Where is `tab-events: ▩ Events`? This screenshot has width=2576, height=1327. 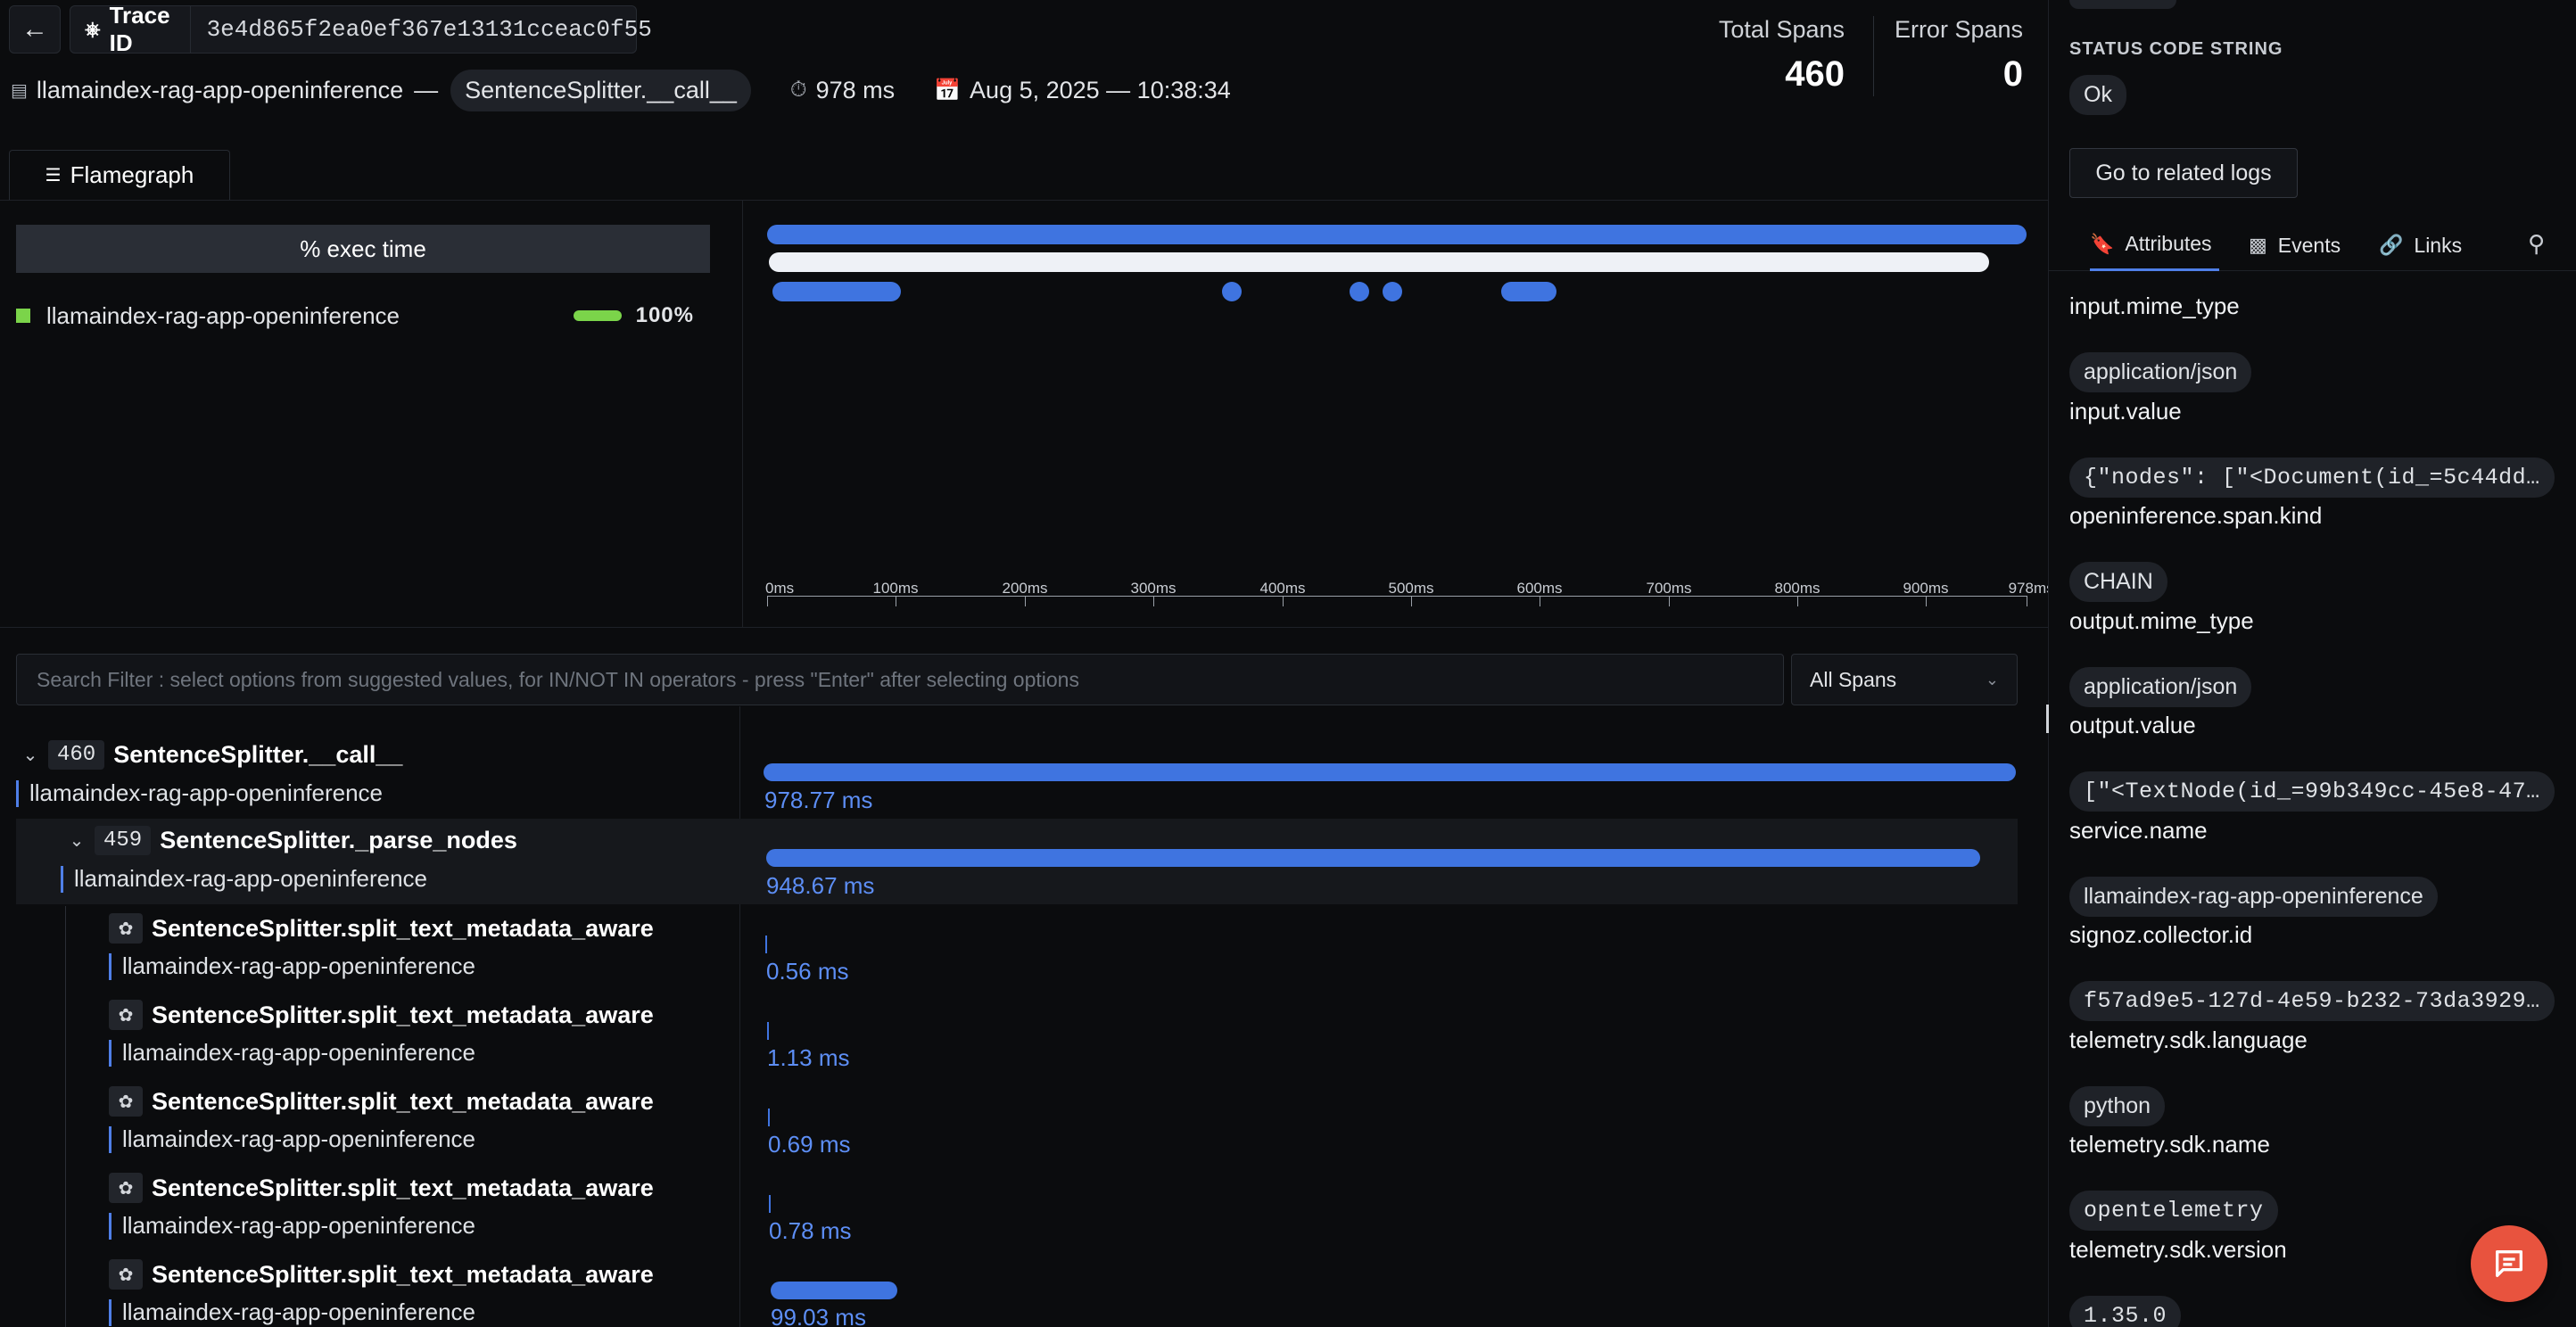
tab-events: ▩ Events is located at coordinates (2295, 245).